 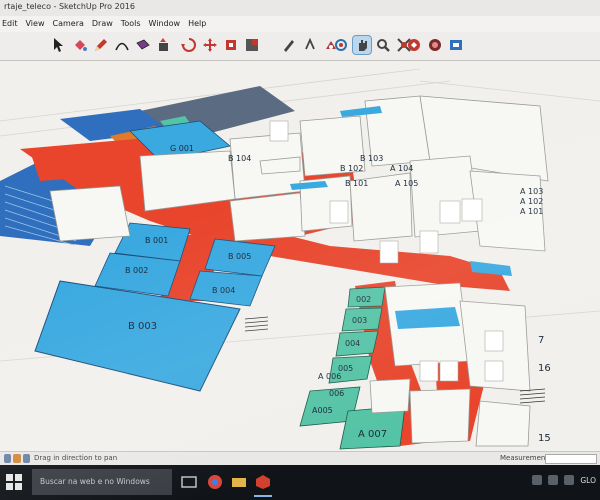 What do you see at coordinates (122, 45) in the screenshot?
I see `arc-icon` at bounding box center [122, 45].